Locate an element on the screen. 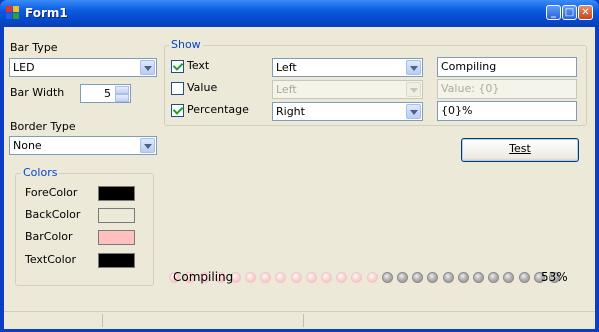 The width and height of the screenshot is (599, 332). border-type-label: Border Type is located at coordinates (43, 126).